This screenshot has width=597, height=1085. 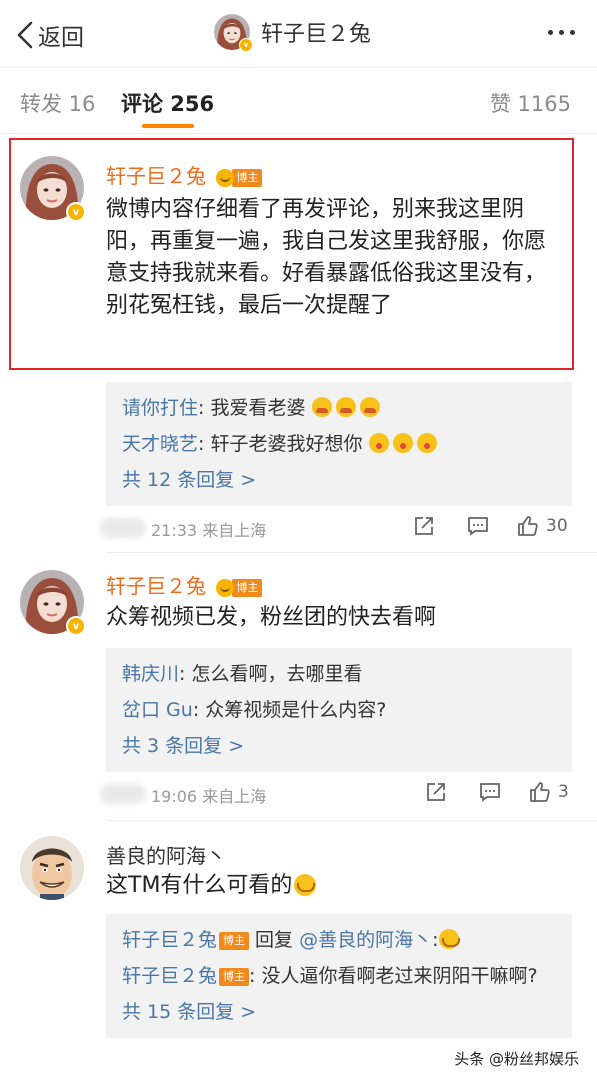 I want to click on reply-item: 轩子巨２兔 博主: 没人逼你看啊老过来阴阳干嘛啊?, so click(x=339, y=976).